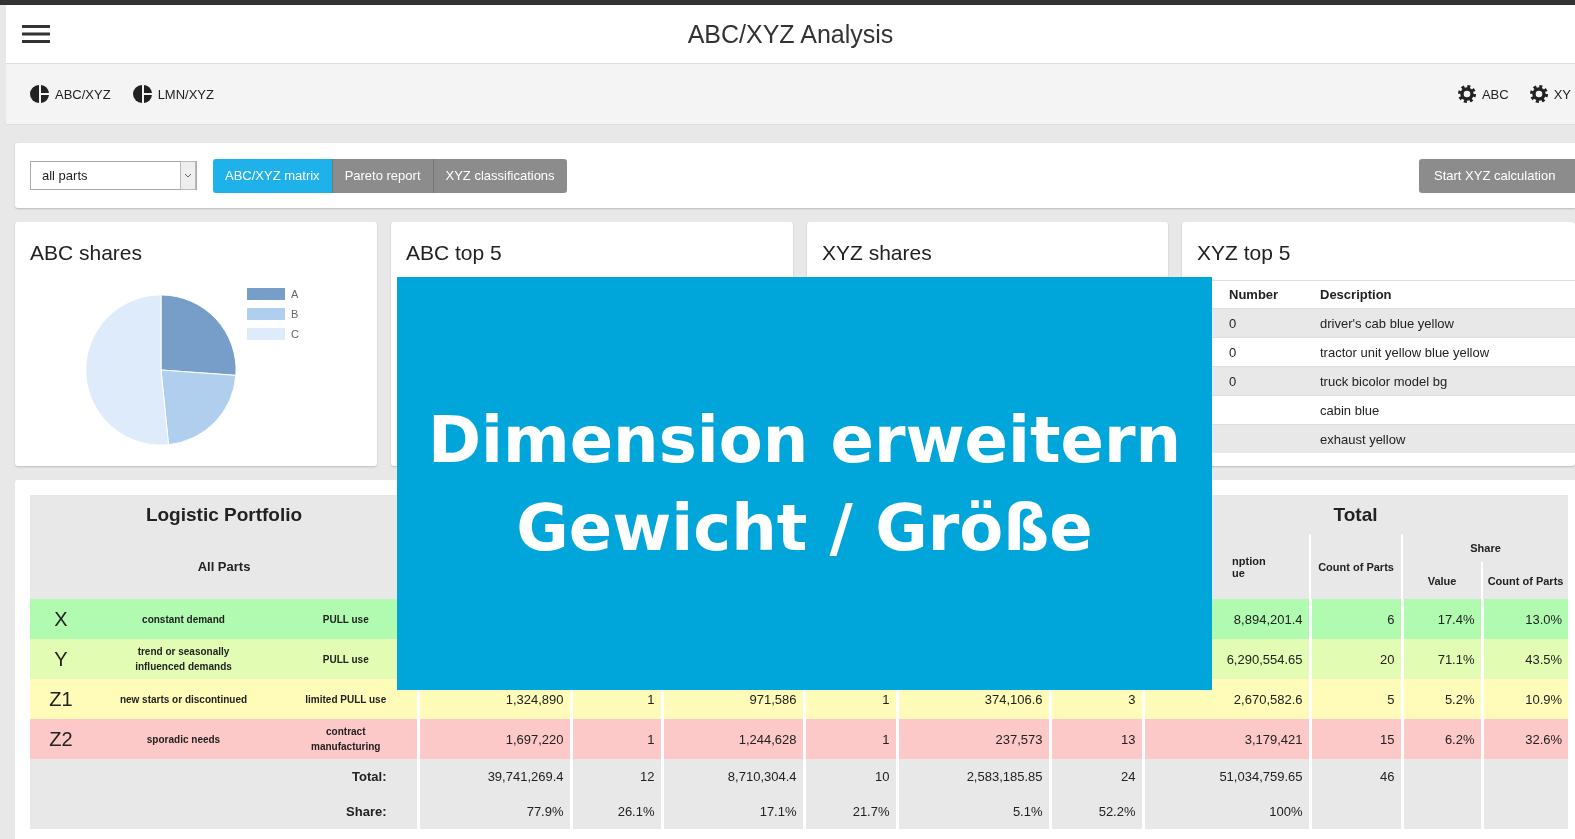 The height and width of the screenshot is (839, 1575). What do you see at coordinates (183, 699) in the screenshot?
I see `table-cell: new starts or discontinued` at bounding box center [183, 699].